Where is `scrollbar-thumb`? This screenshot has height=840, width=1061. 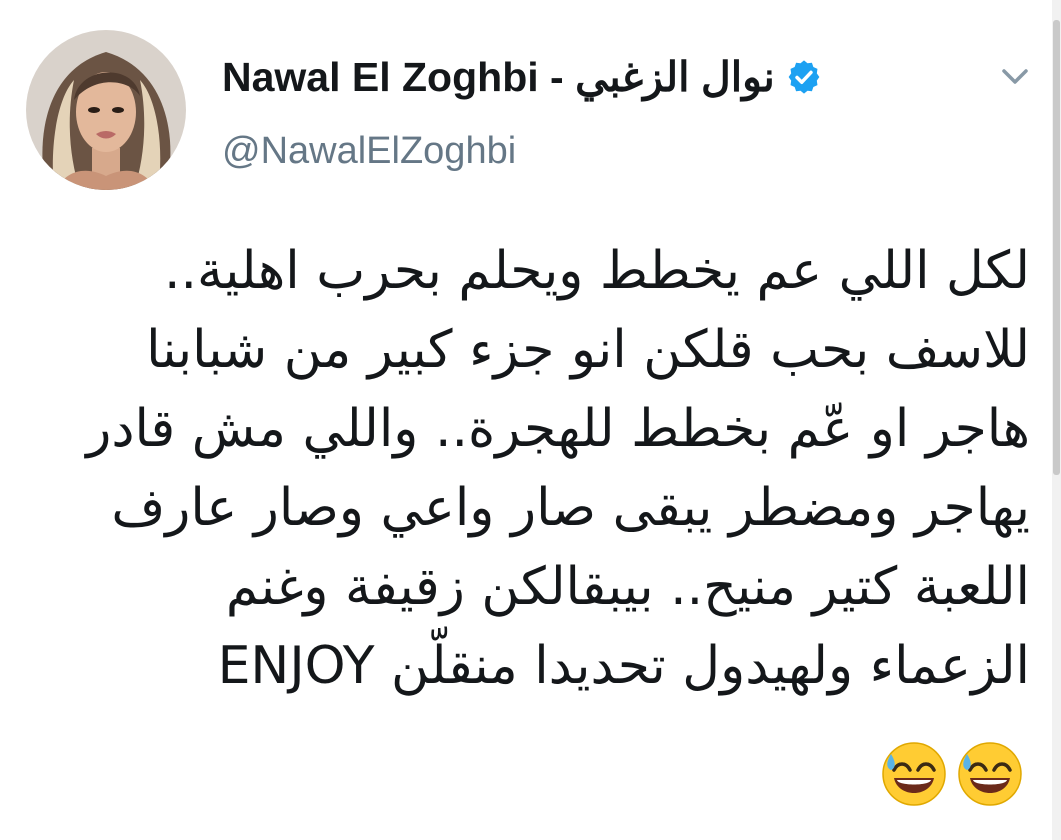
scrollbar-thumb is located at coordinates (1056, 247).